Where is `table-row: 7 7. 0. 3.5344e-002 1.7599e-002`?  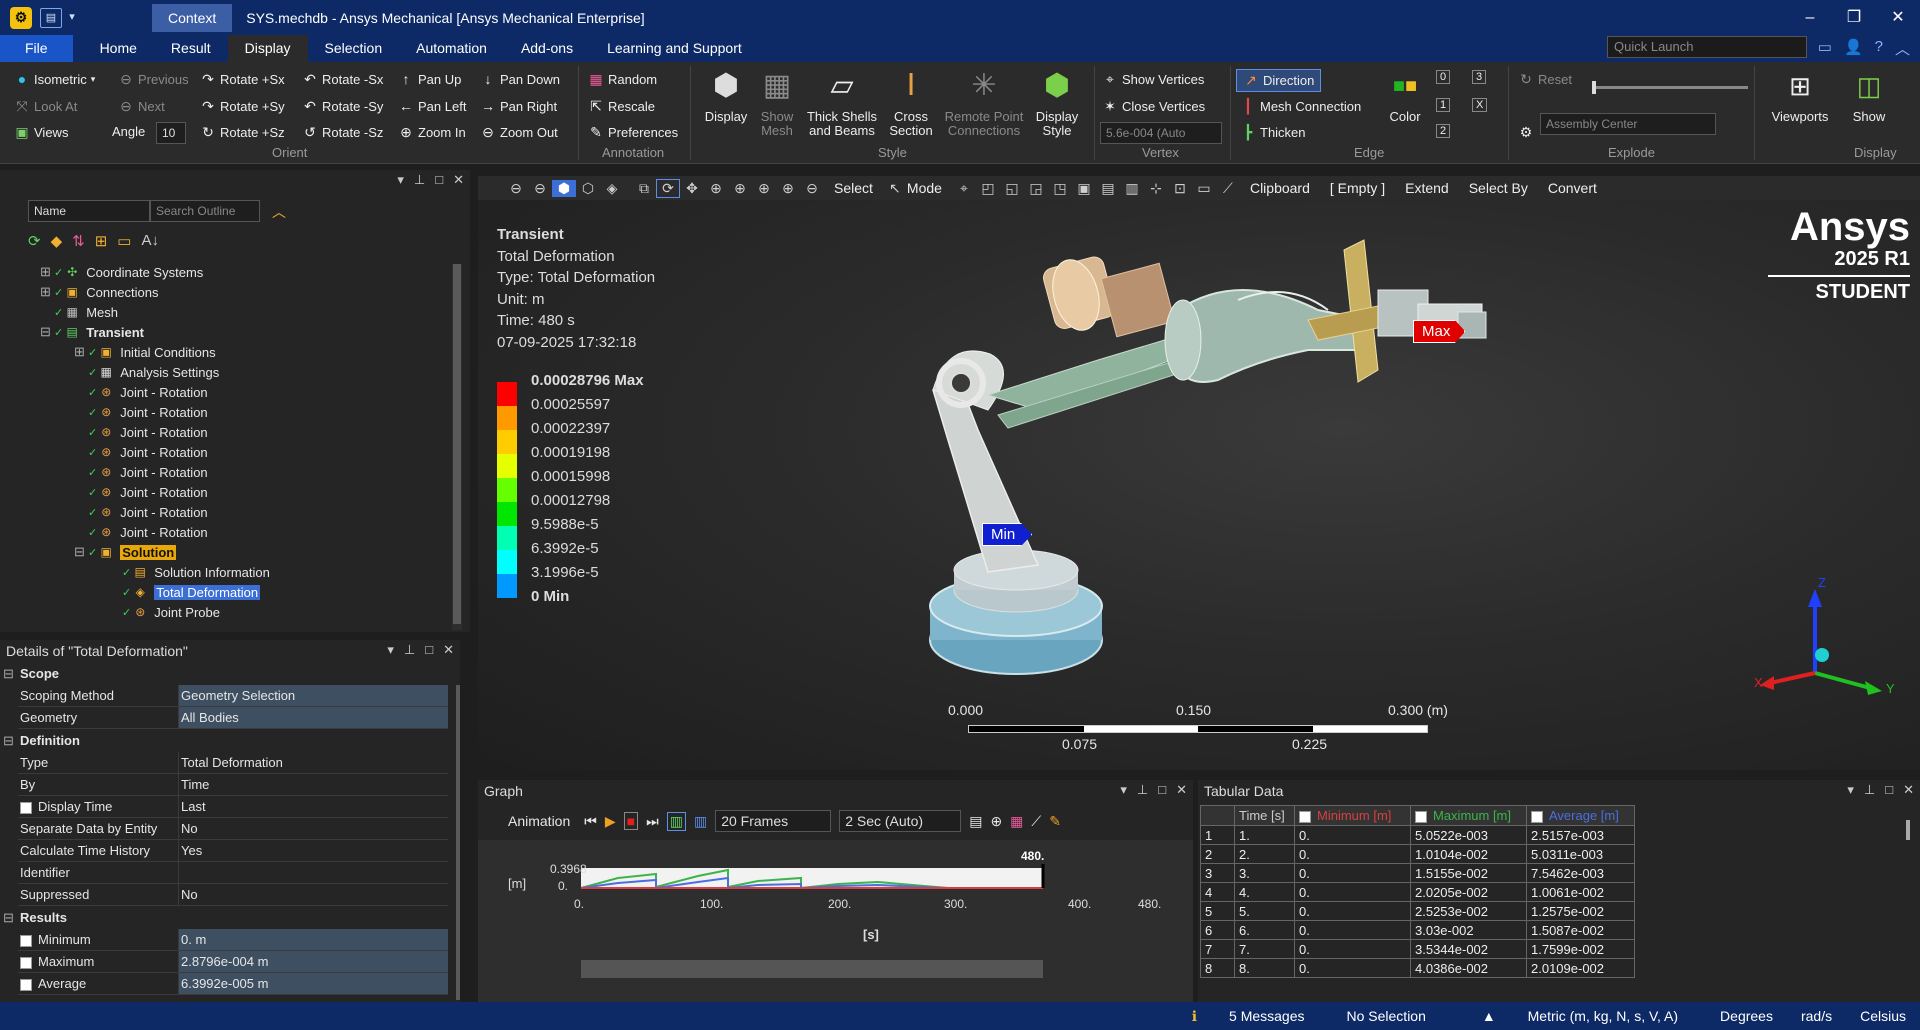
table-row: 7 7. 0. 3.5344e-002 1.7599e-002 is located at coordinates (1417, 949).